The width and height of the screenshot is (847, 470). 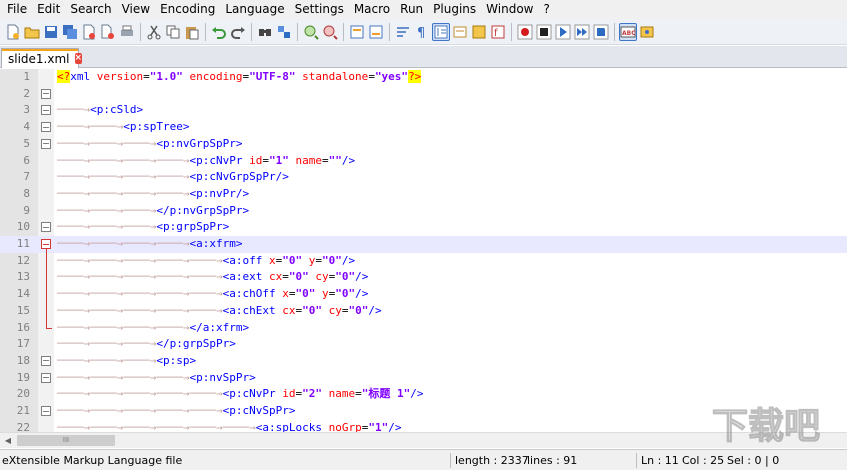 What do you see at coordinates (17, 9) in the screenshot?
I see `menu-file: File` at bounding box center [17, 9].